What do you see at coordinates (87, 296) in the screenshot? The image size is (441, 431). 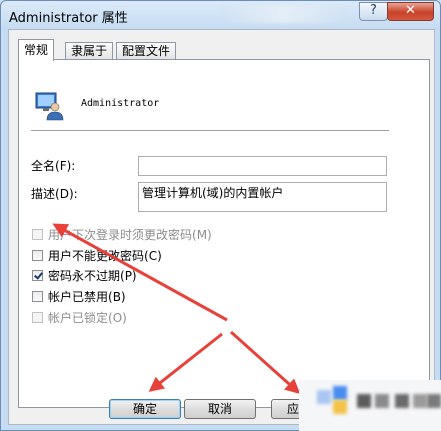 I see `checkbox-label: 帐户已禁用(B)` at bounding box center [87, 296].